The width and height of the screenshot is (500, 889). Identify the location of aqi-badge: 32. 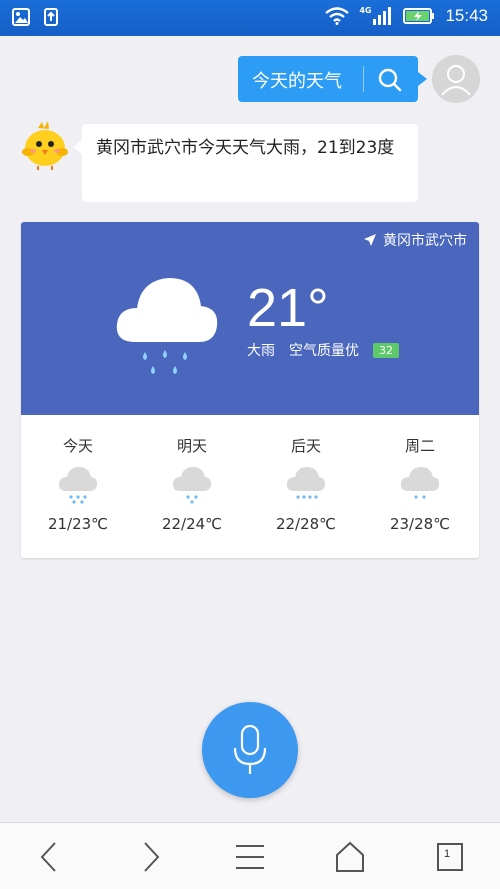
(386, 350).